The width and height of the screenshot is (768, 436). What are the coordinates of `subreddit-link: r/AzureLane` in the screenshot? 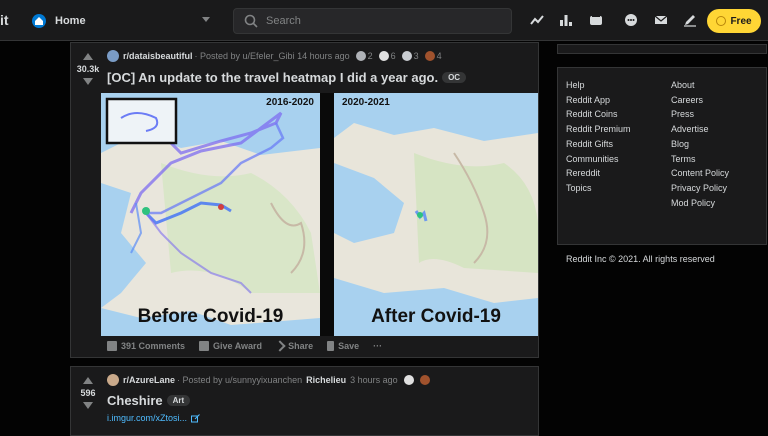 It's located at (149, 380).